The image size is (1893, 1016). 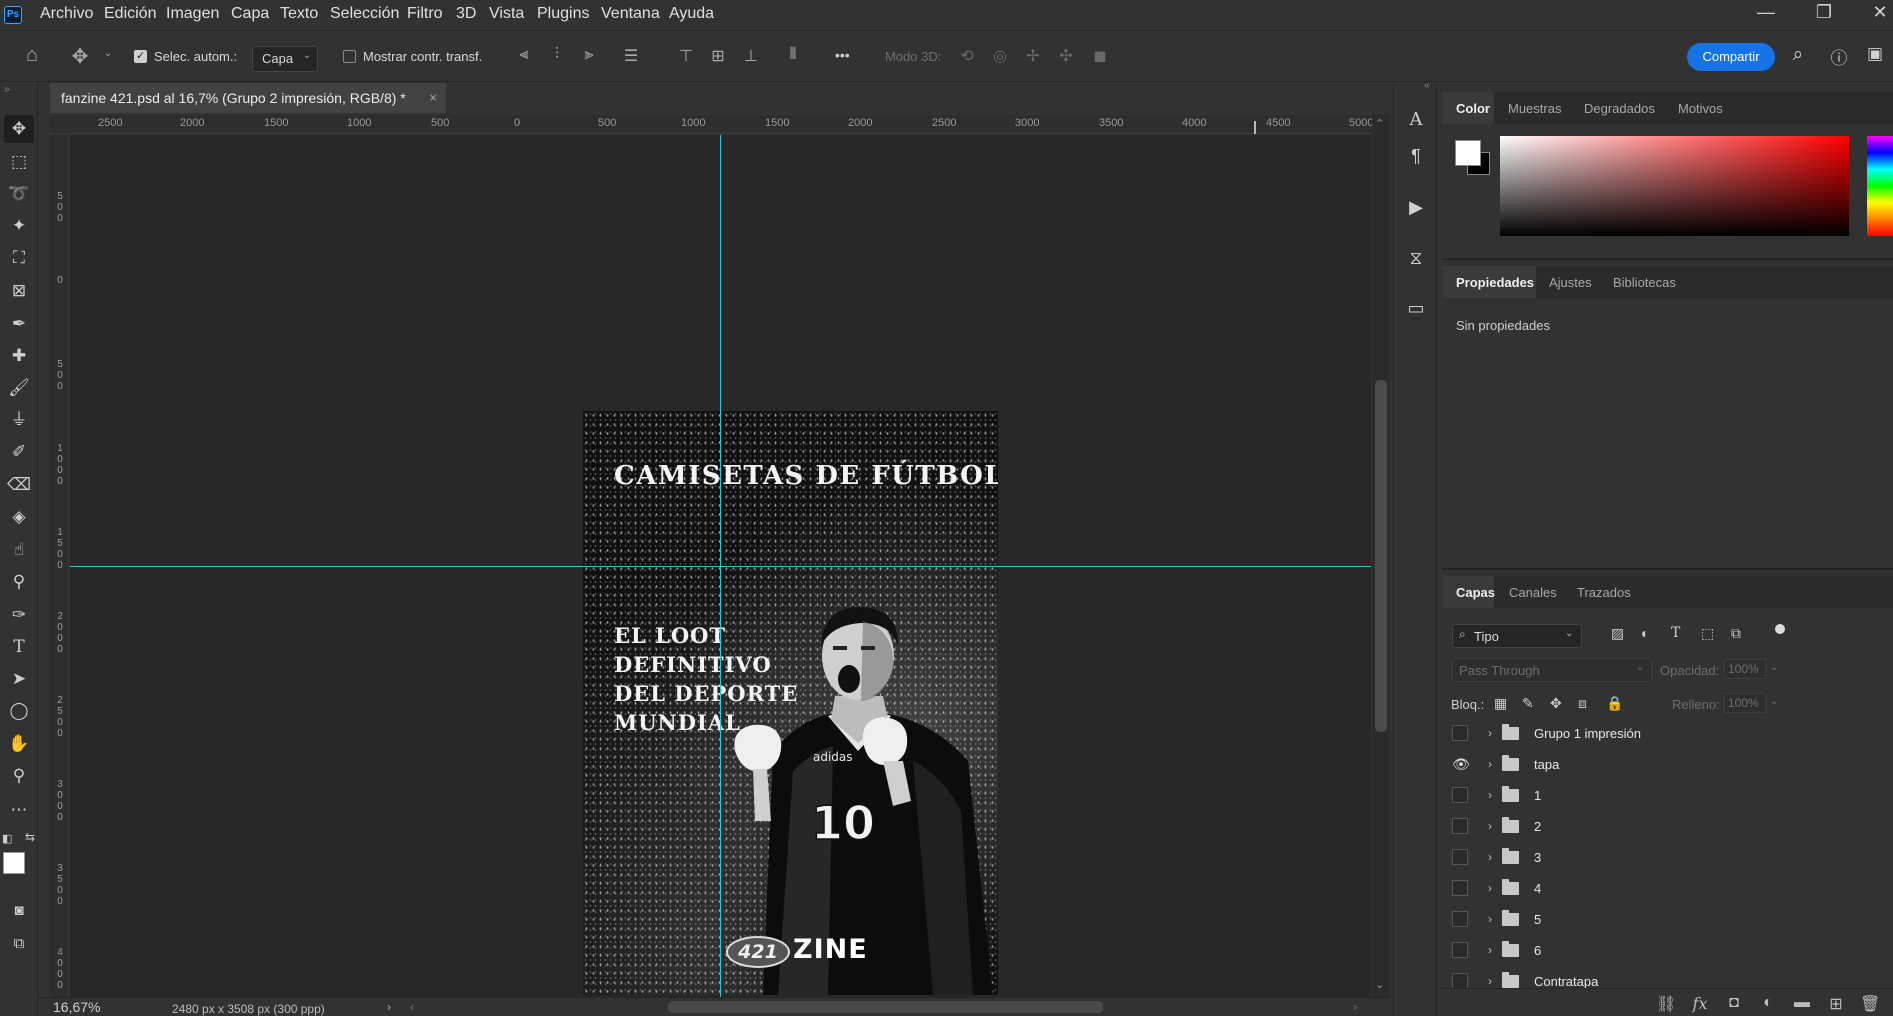 What do you see at coordinates (299, 14) in the screenshot?
I see `menu-texto: Texto` at bounding box center [299, 14].